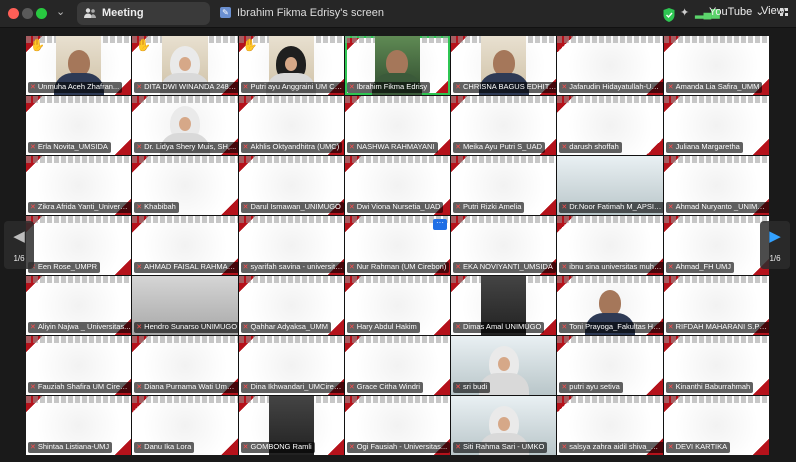  What do you see at coordinates (440, 224) in the screenshot?
I see `more-options-button: ···` at bounding box center [440, 224].